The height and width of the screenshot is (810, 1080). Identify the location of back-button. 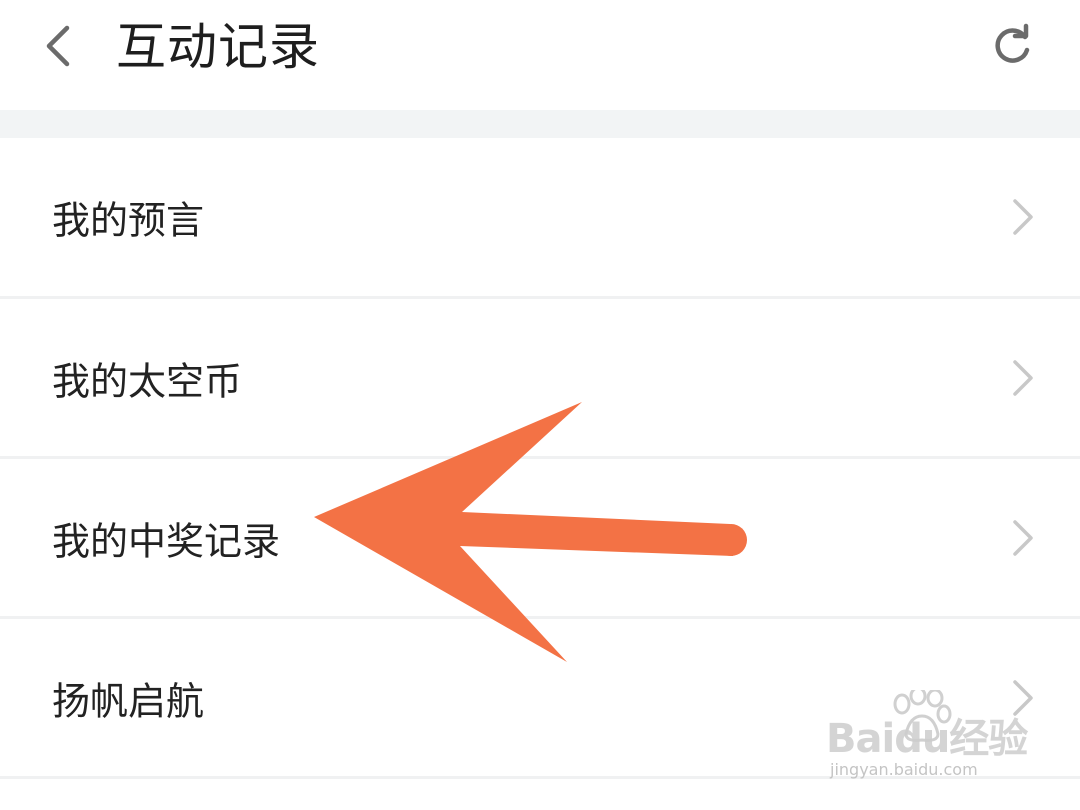
(58, 46).